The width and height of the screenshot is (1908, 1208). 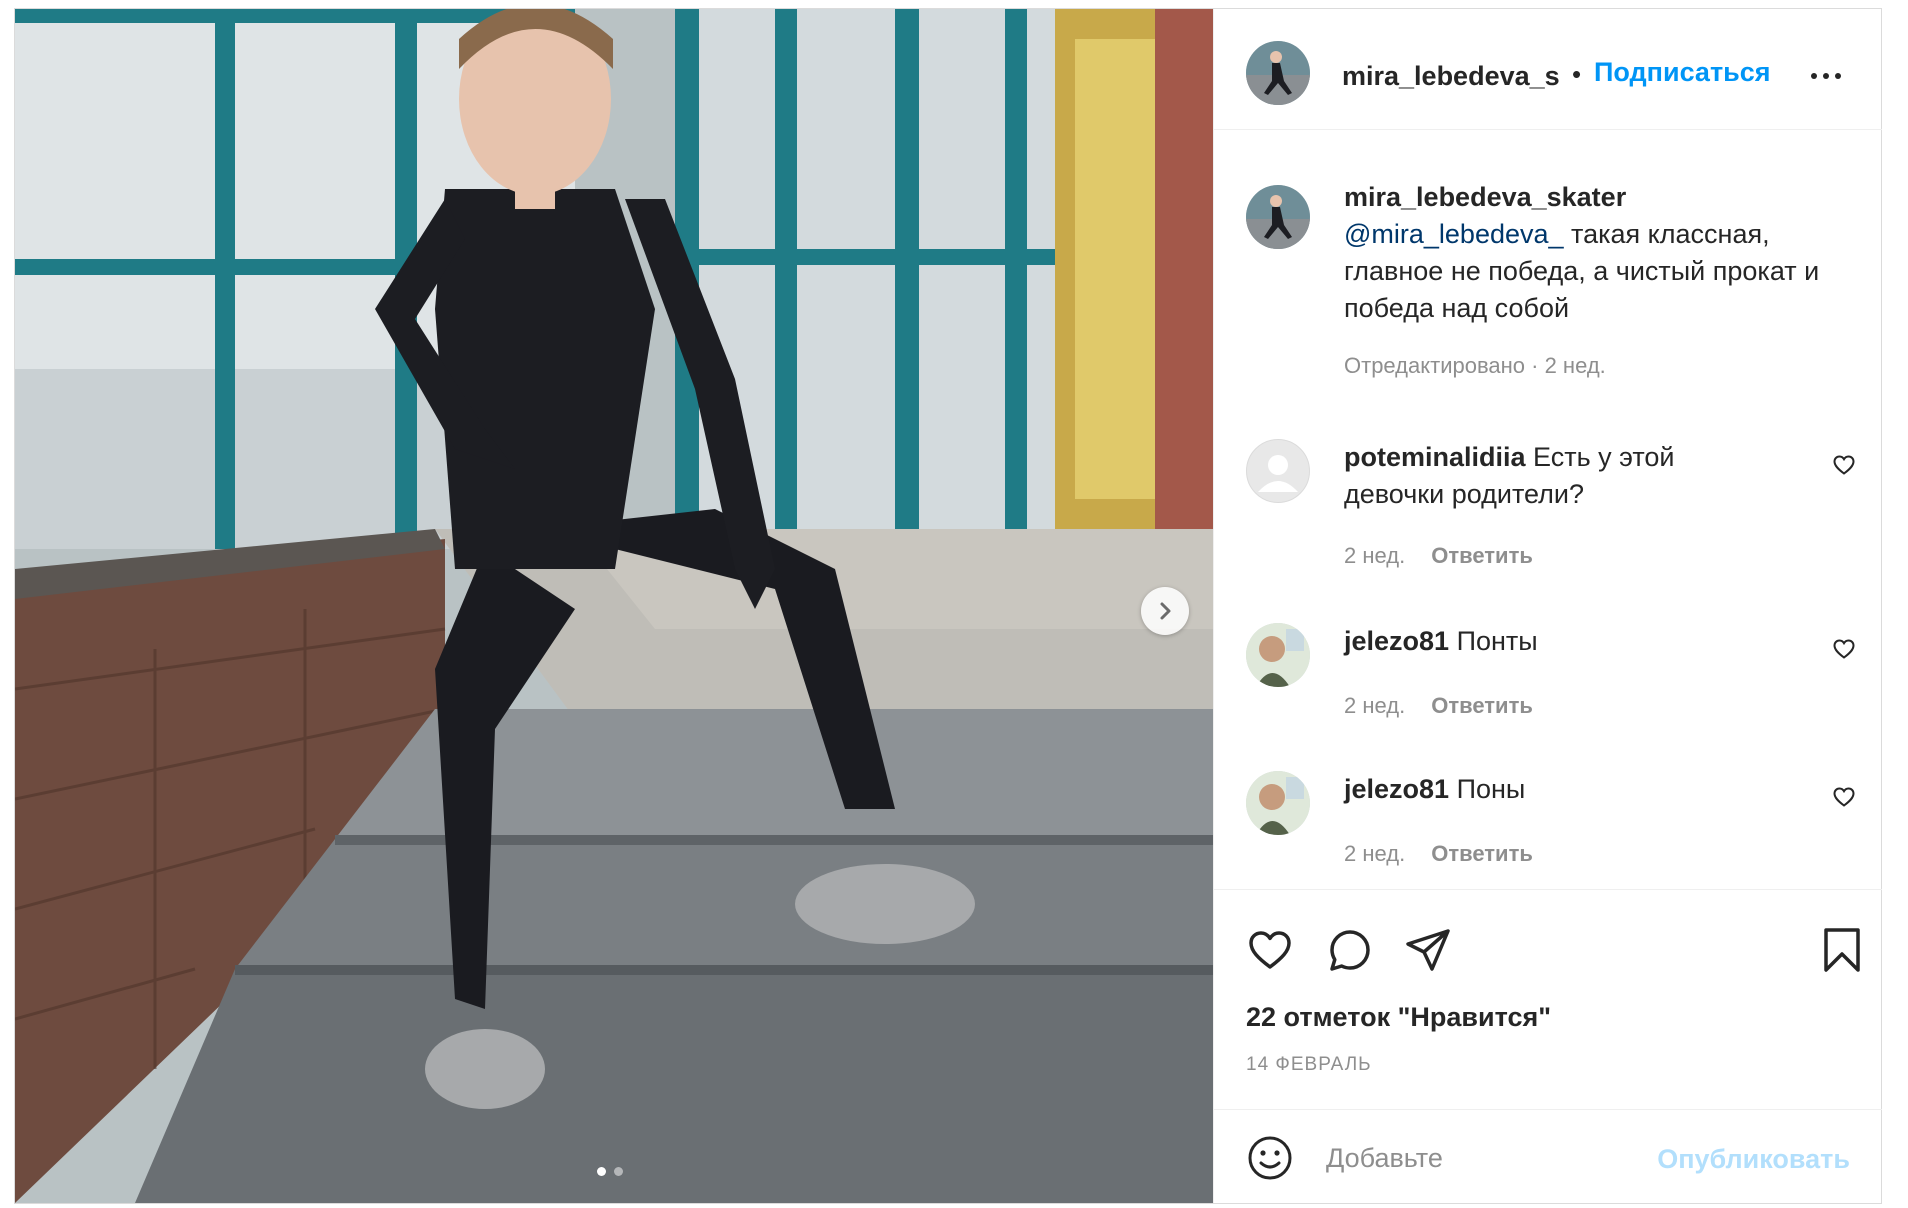 I want to click on comment-body: Поны, so click(x=1487, y=789).